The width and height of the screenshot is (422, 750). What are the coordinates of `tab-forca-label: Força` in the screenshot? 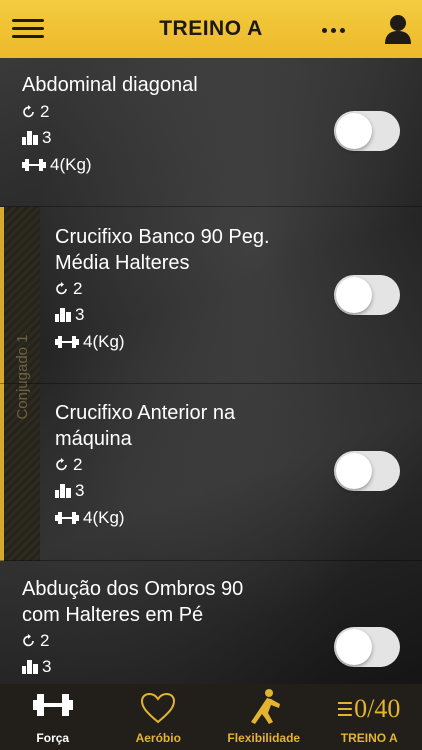 It's located at (53, 738).